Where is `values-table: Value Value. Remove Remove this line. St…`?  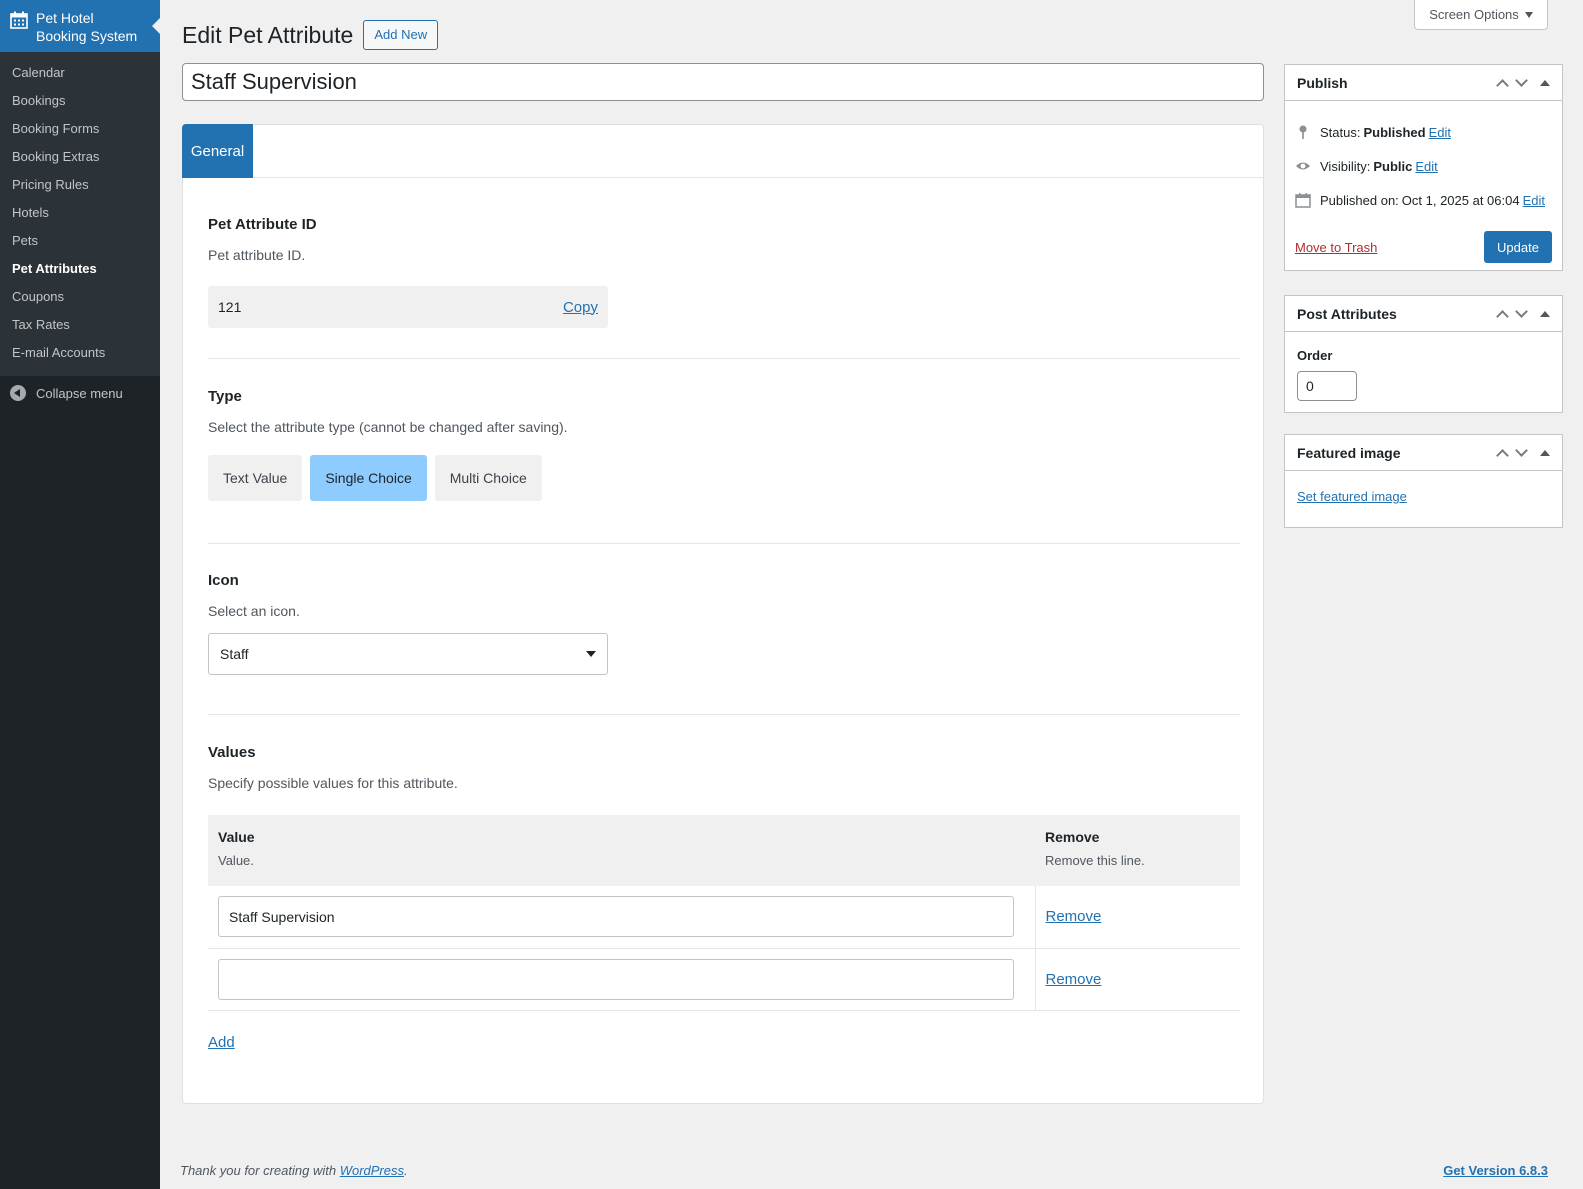
values-table: Value Value. Remove Remove this line. St… is located at coordinates (724, 913).